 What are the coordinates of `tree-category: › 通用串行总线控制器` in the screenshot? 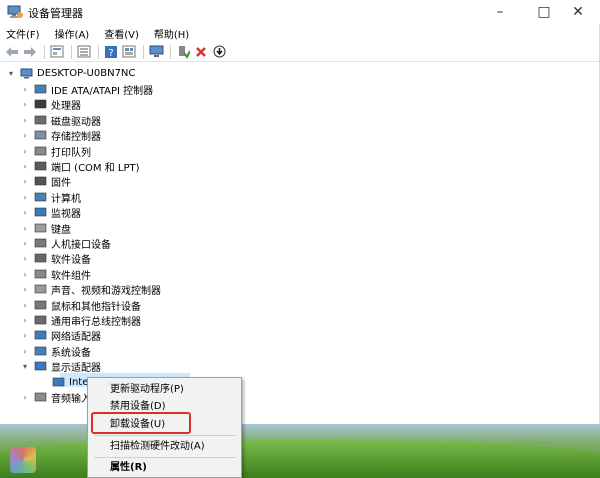 It's located at (80, 320).